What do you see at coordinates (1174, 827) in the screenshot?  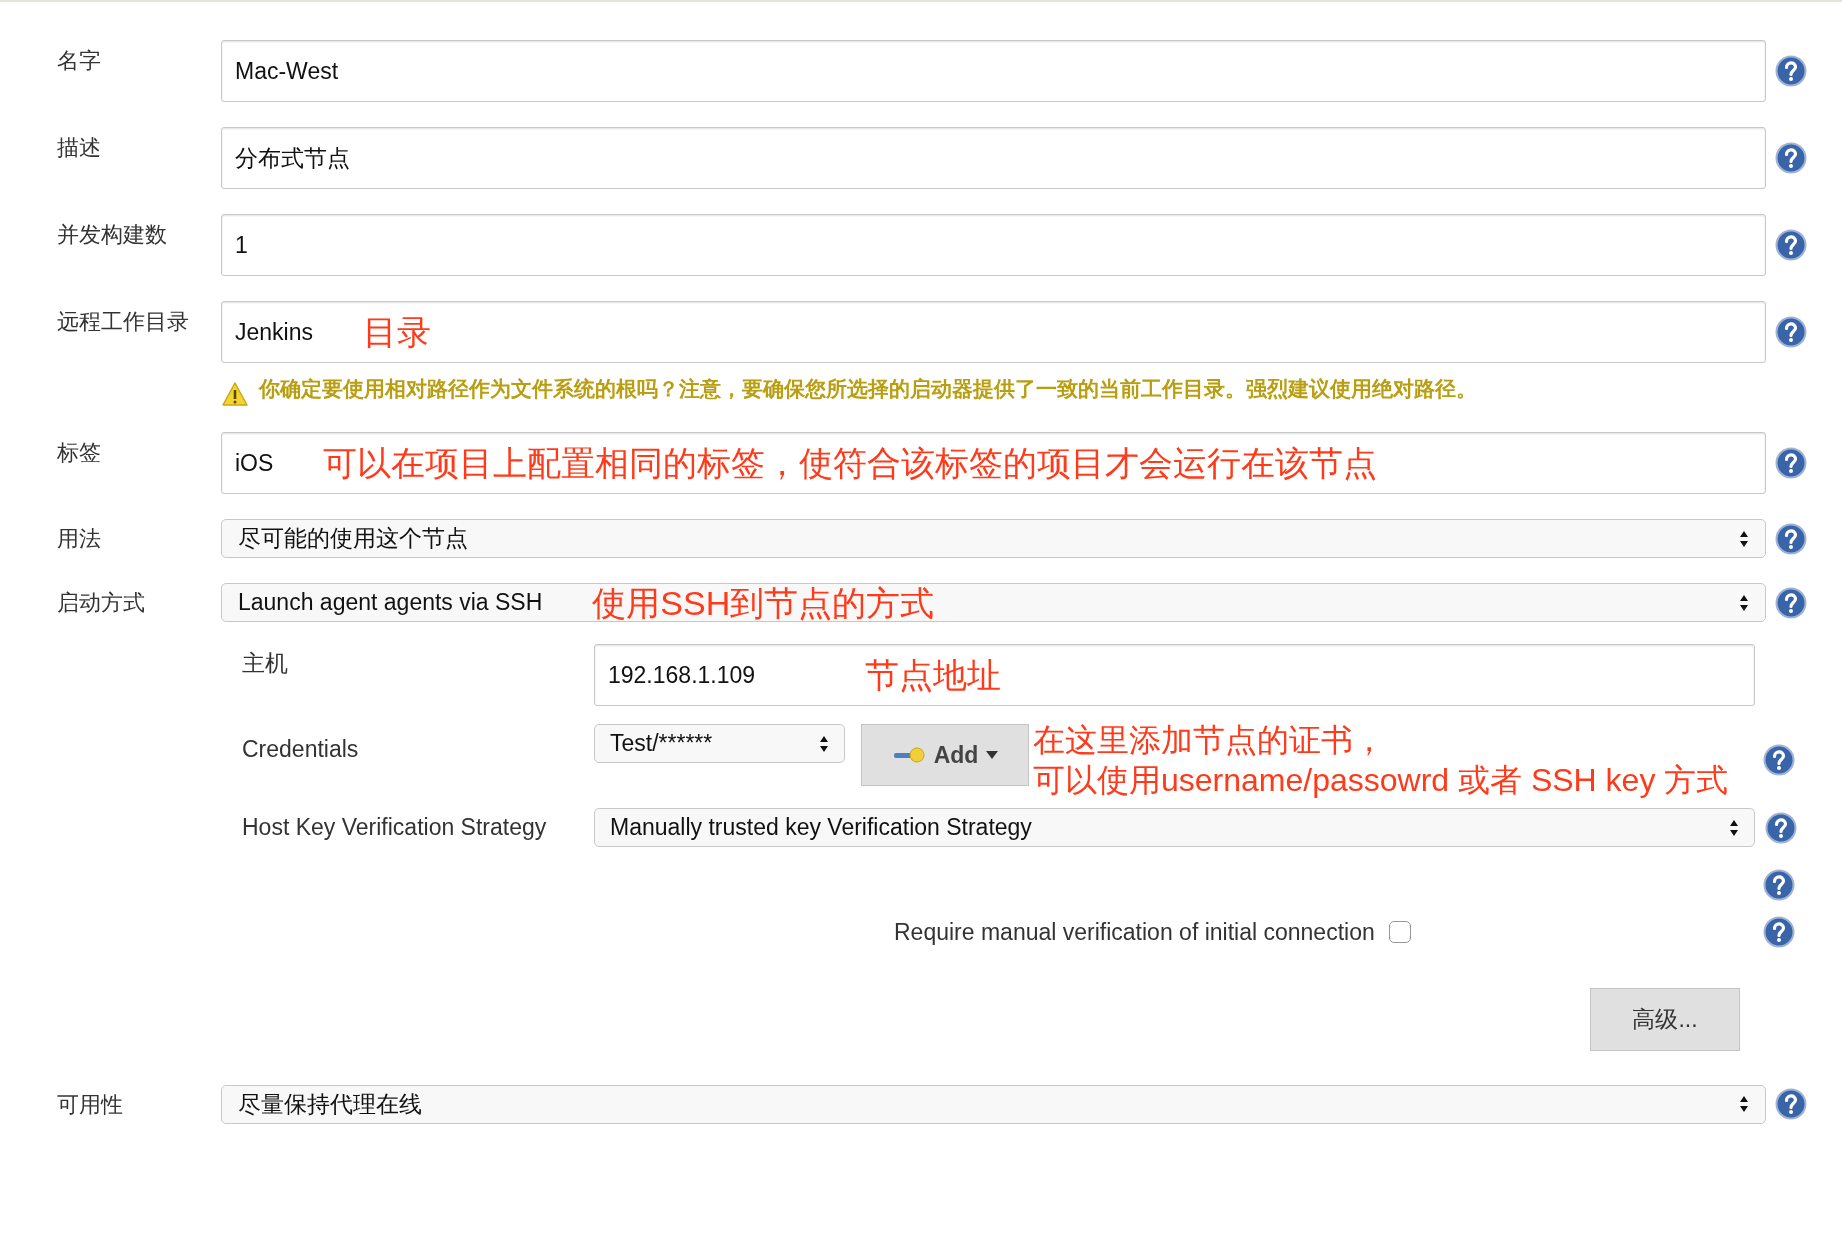 I see `dropdown: Manually trusted key Verification Strategy` at bounding box center [1174, 827].